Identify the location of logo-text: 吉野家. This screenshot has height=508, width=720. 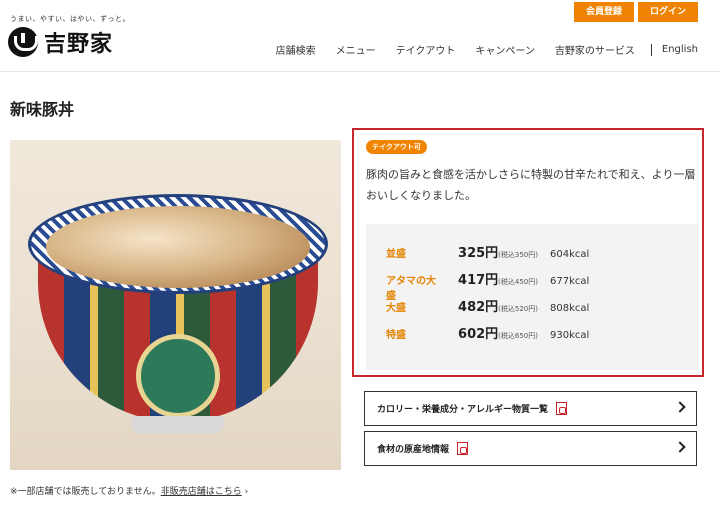
(79, 44).